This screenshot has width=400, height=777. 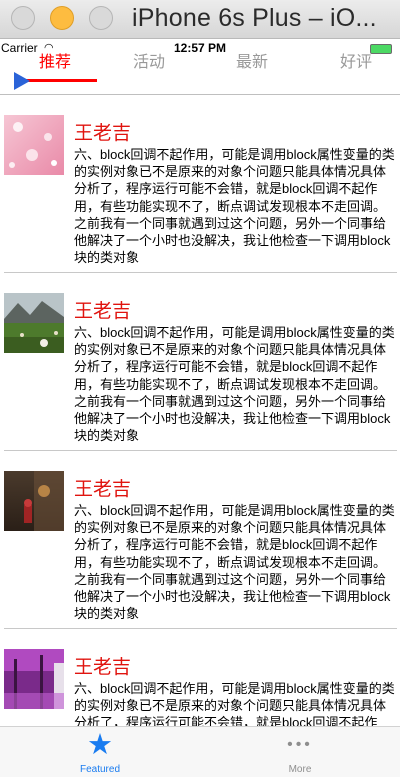 What do you see at coordinates (22, 81) in the screenshot?
I see `play-icon` at bounding box center [22, 81].